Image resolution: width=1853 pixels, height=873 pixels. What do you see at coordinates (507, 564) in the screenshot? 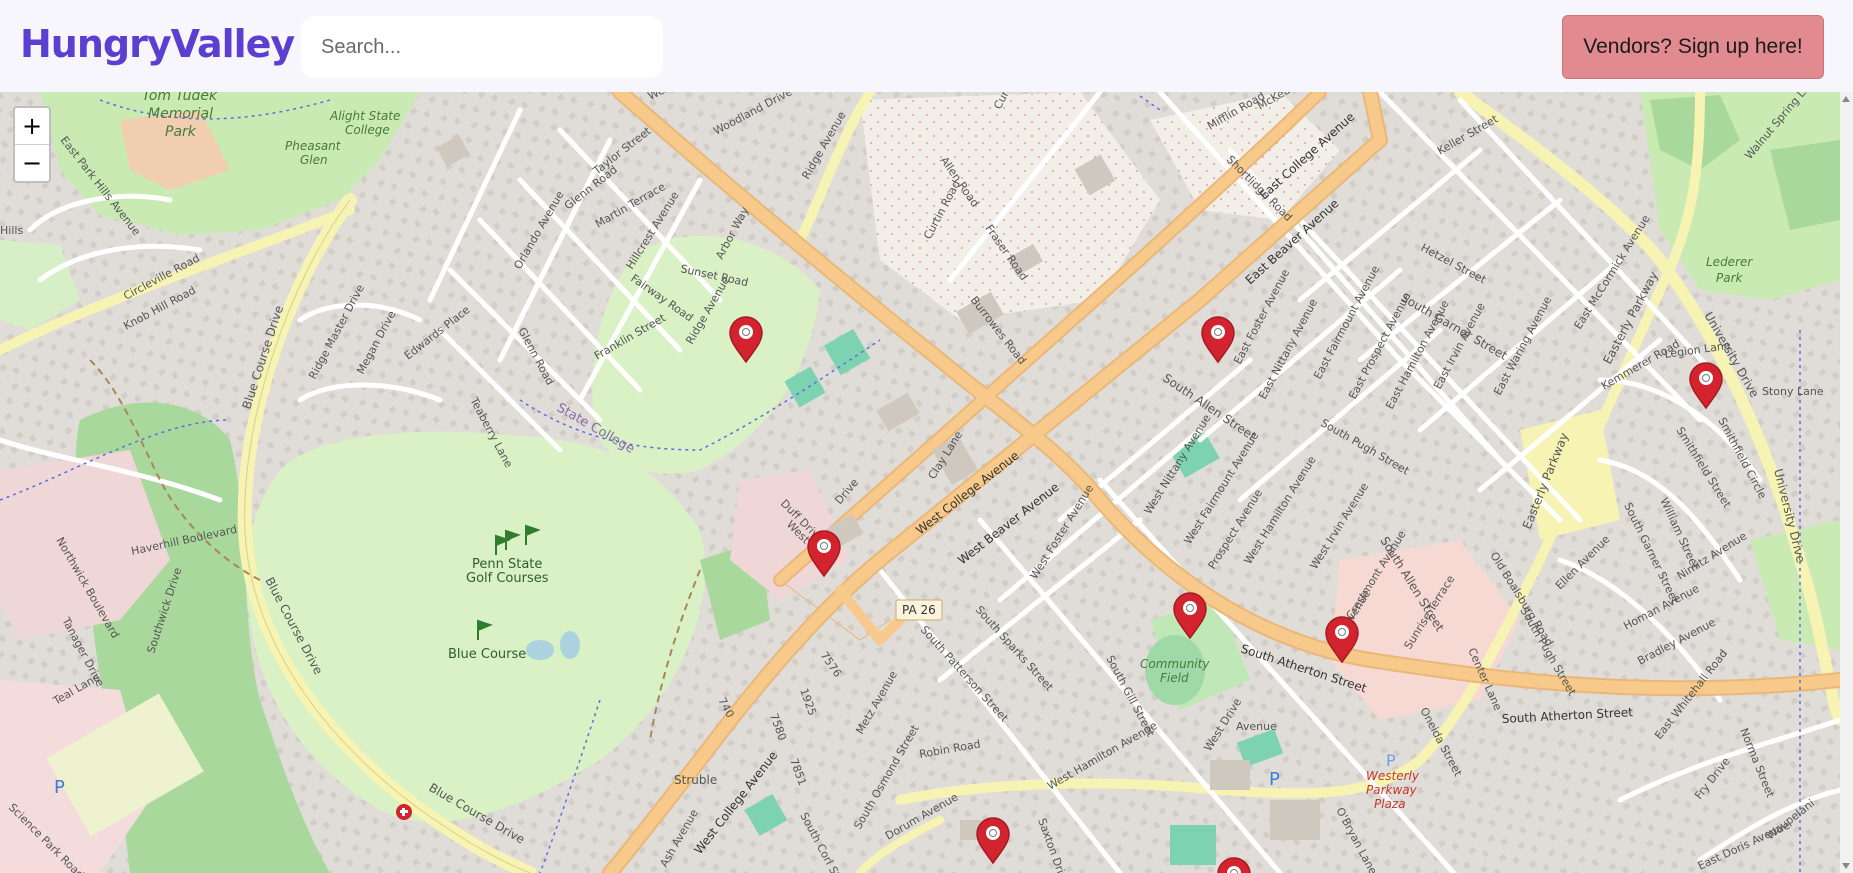
I see `map-label: Penn State` at bounding box center [507, 564].